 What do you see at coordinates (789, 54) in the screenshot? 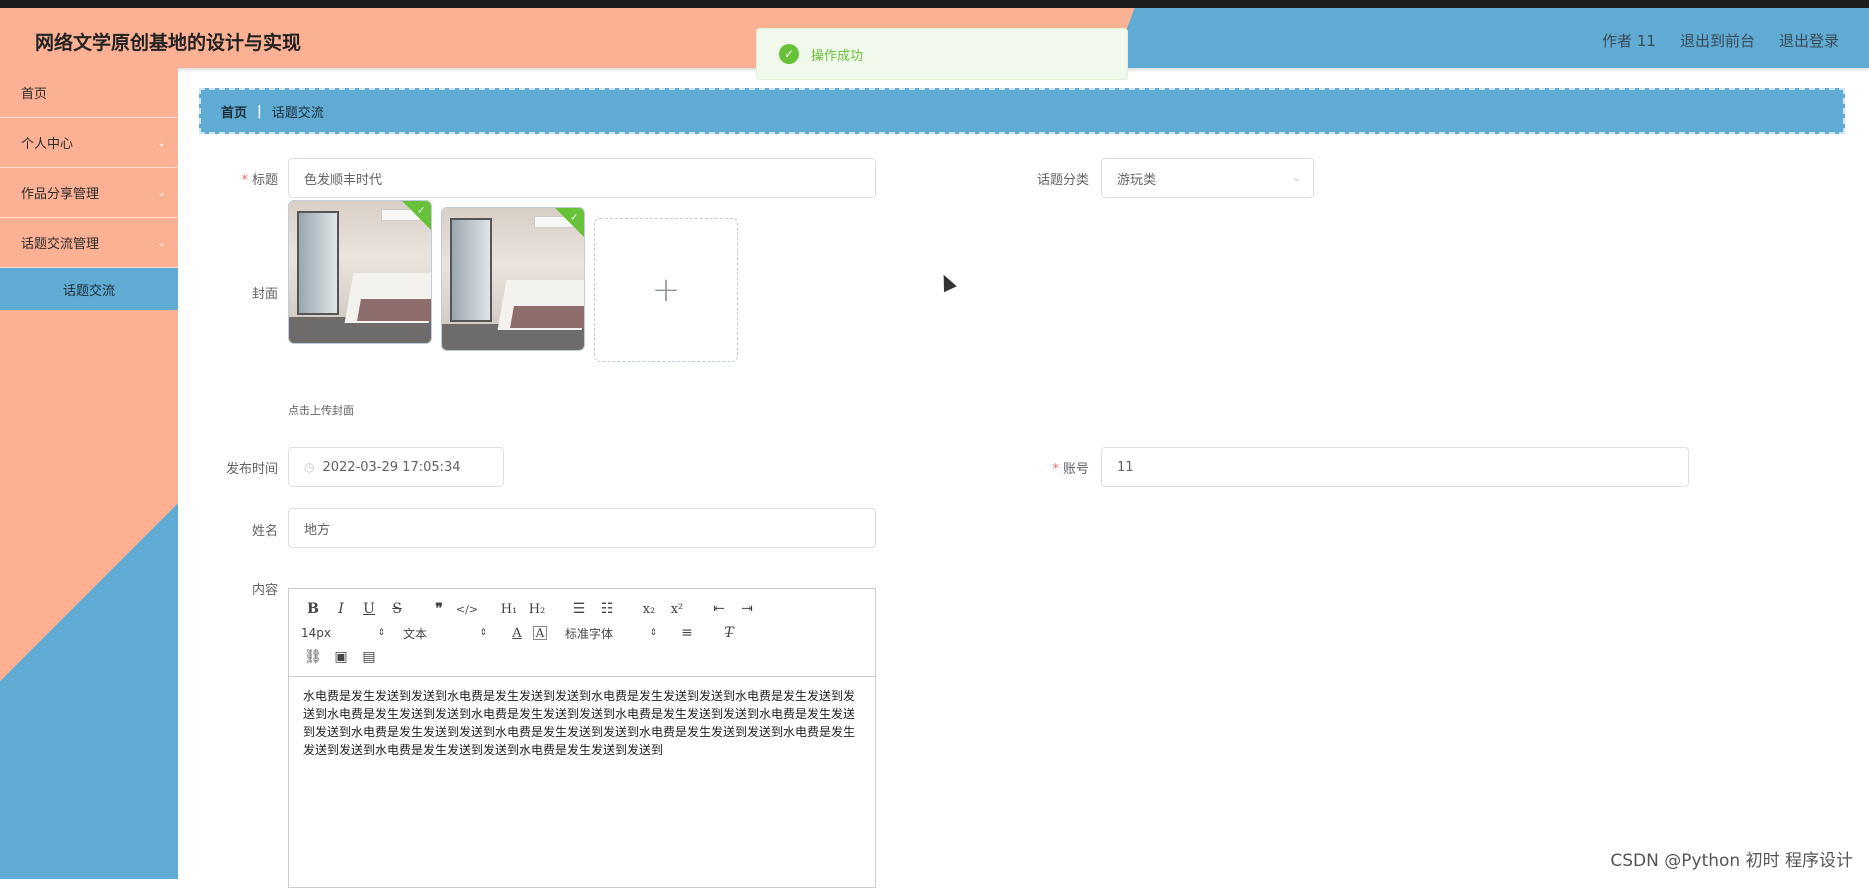
I see `check-circle-icon: ✓` at bounding box center [789, 54].